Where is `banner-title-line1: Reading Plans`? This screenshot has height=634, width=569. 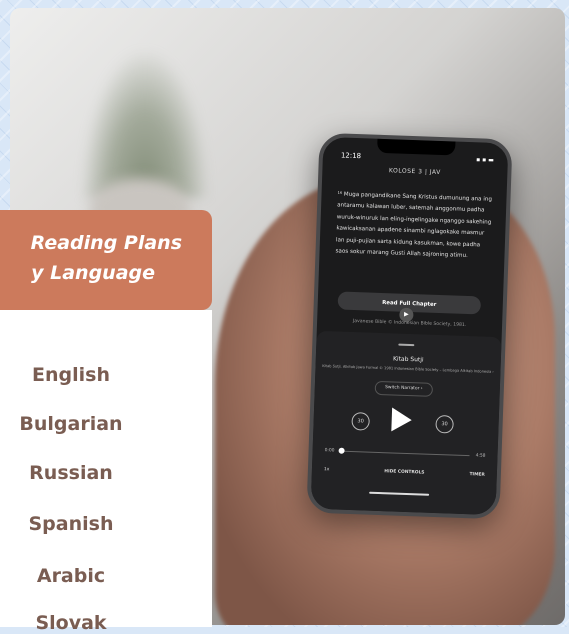
banner-title-line1: Reading Plans is located at coordinates (106, 243).